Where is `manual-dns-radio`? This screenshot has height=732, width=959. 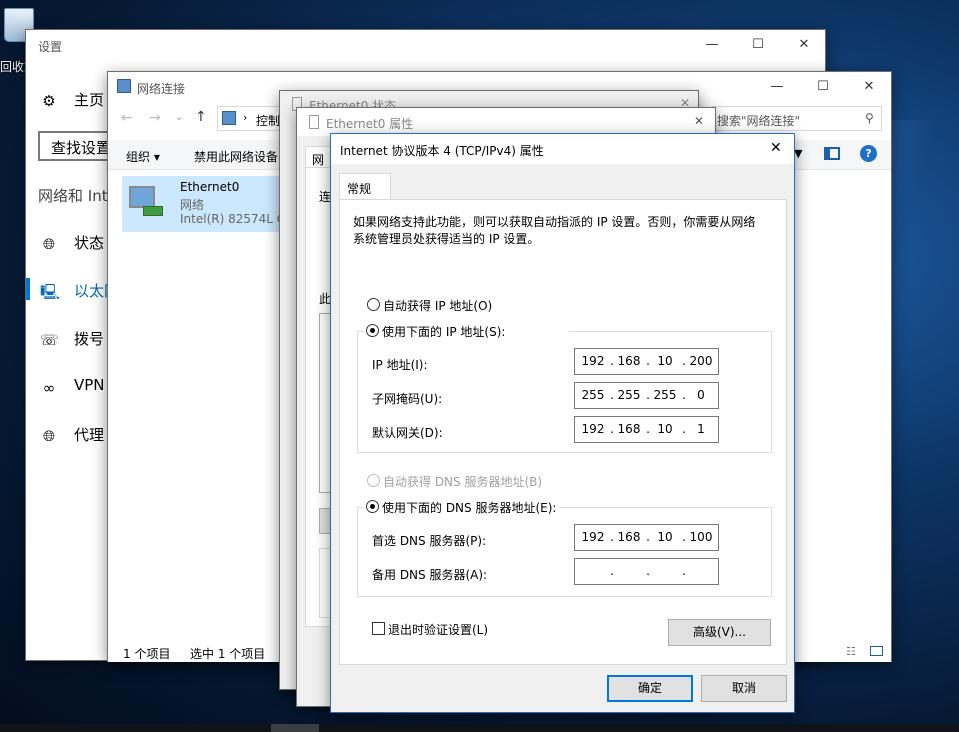 manual-dns-radio is located at coordinates (372, 506).